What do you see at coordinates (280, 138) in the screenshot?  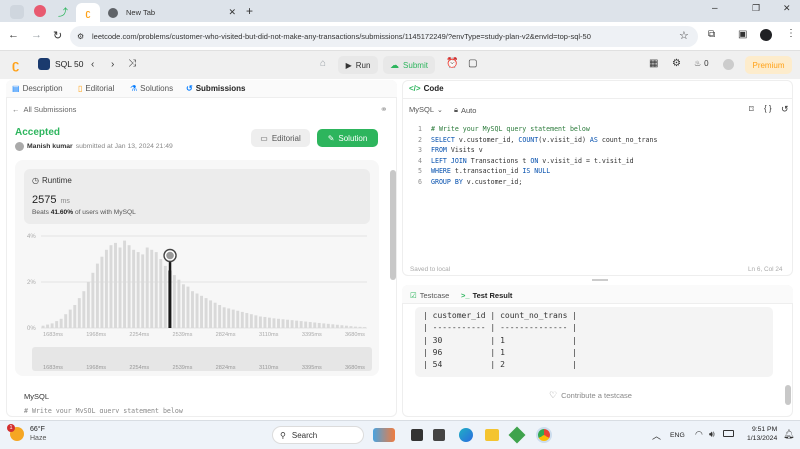 I see `editorial-button: ▭ Editorial` at bounding box center [280, 138].